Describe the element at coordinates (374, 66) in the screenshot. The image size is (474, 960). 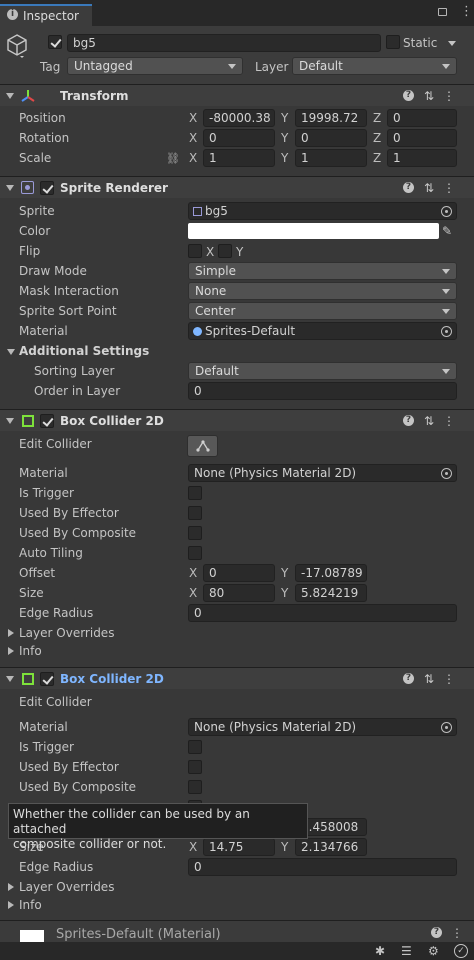
I see `layer-dropdown: Default` at that location.